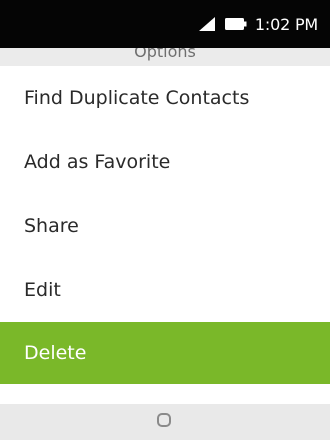 Image resolution: width=330 pixels, height=440 pixels. I want to click on home-circle-icon, so click(164, 420).